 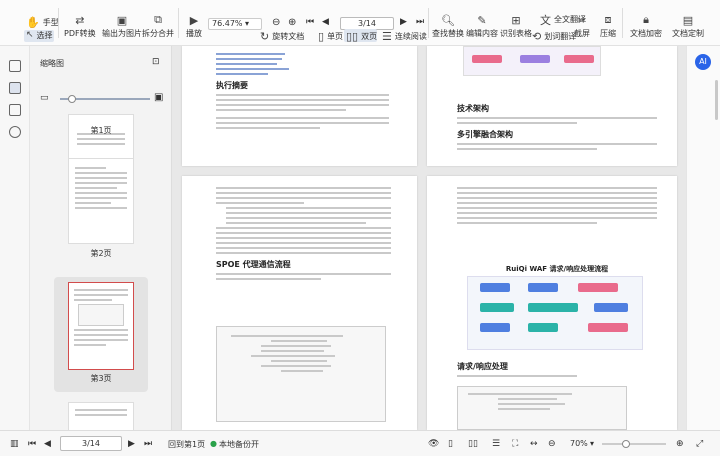 I want to click on word-translate-button: ⟲ 划词翻译, so click(x=554, y=36).